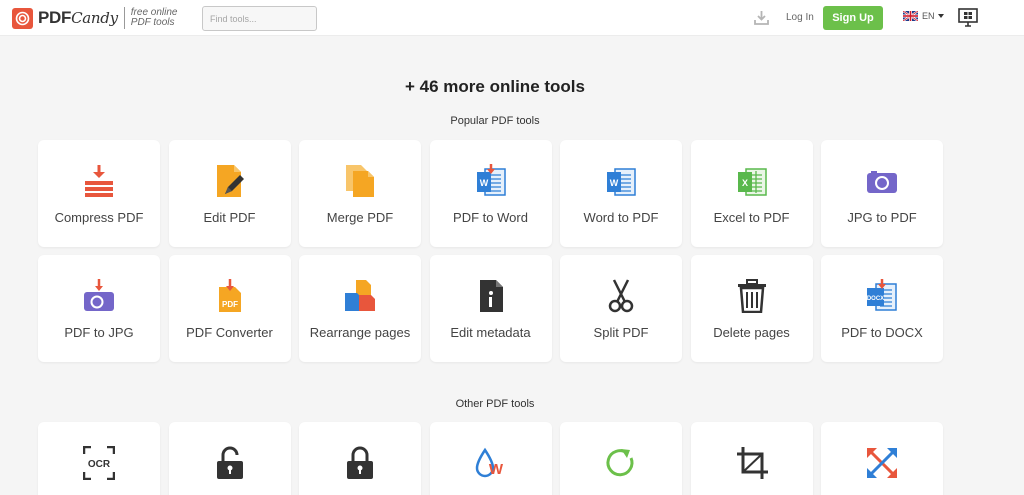  What do you see at coordinates (491, 296) in the screenshot?
I see `metadata-icon` at bounding box center [491, 296].